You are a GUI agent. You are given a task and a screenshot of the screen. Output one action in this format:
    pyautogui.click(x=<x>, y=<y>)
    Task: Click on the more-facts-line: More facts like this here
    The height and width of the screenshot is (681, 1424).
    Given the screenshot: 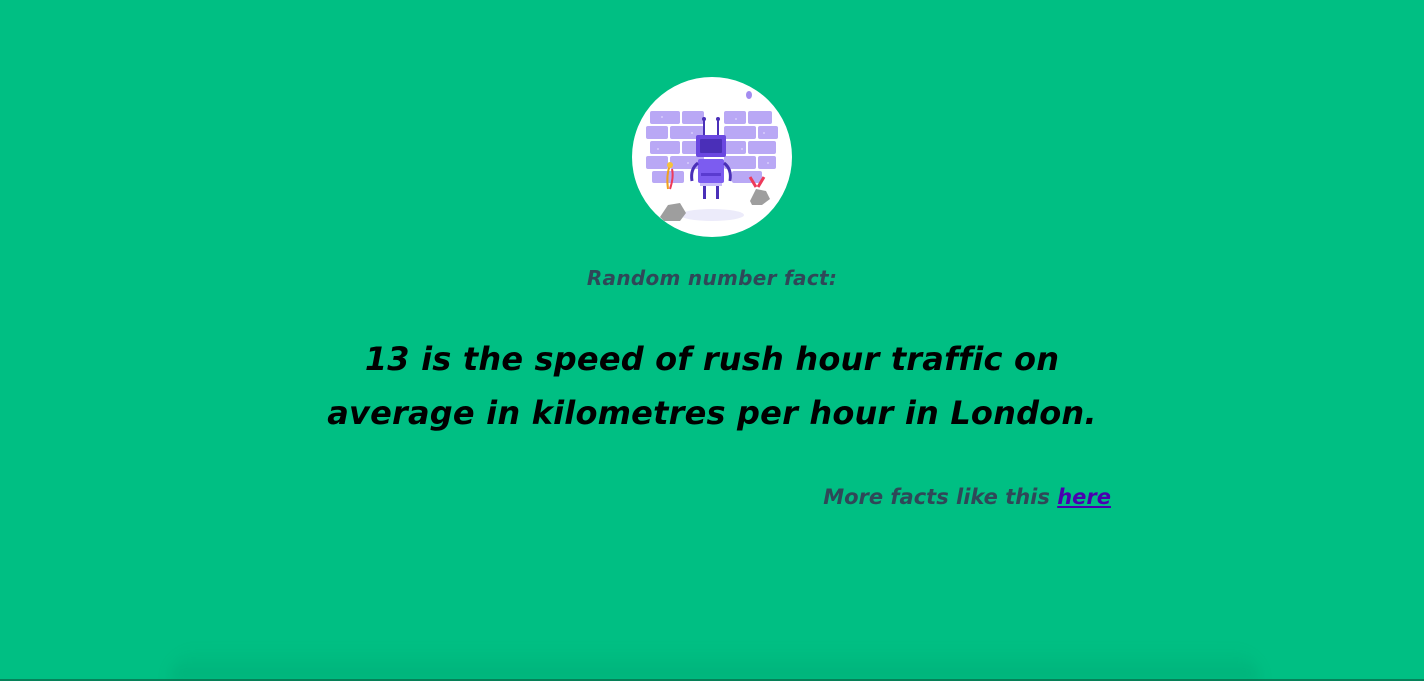 What is the action you would take?
    pyautogui.click(x=967, y=497)
    